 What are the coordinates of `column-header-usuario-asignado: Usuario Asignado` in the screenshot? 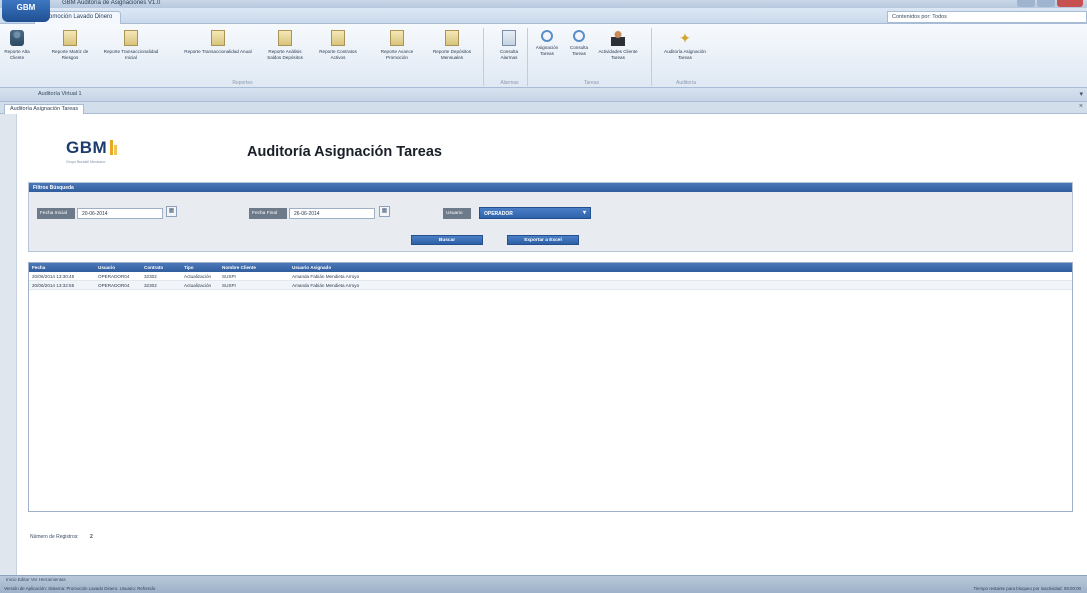 It's located at (389, 267).